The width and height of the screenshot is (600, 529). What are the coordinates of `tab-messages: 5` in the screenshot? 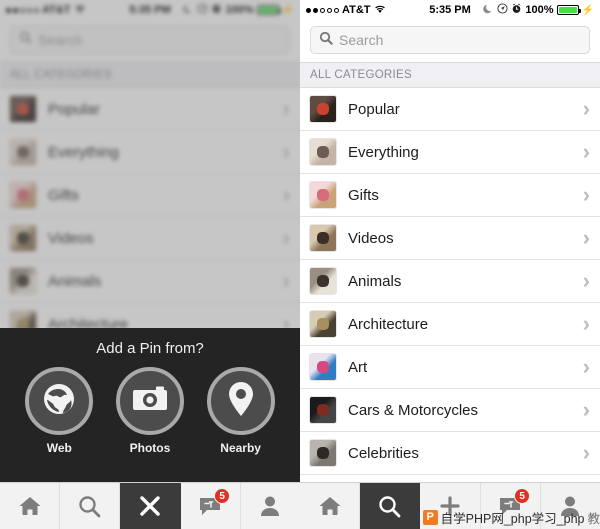 It's located at (211, 506).